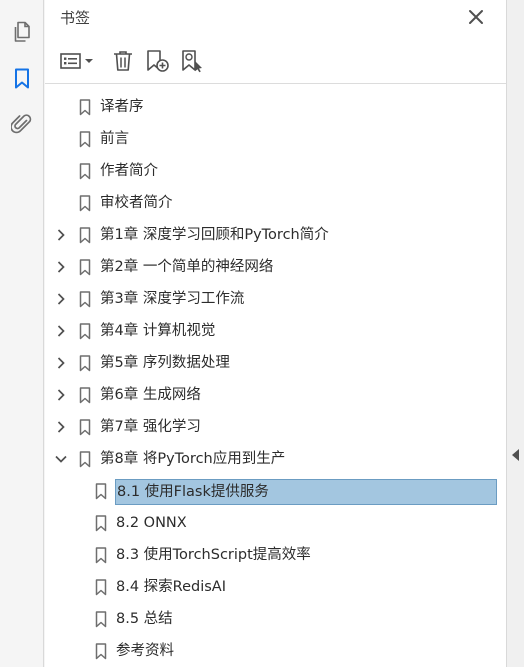 The image size is (524, 667). What do you see at coordinates (275, 203) in the screenshot?
I see `bookmark-item: 审校者简介` at bounding box center [275, 203].